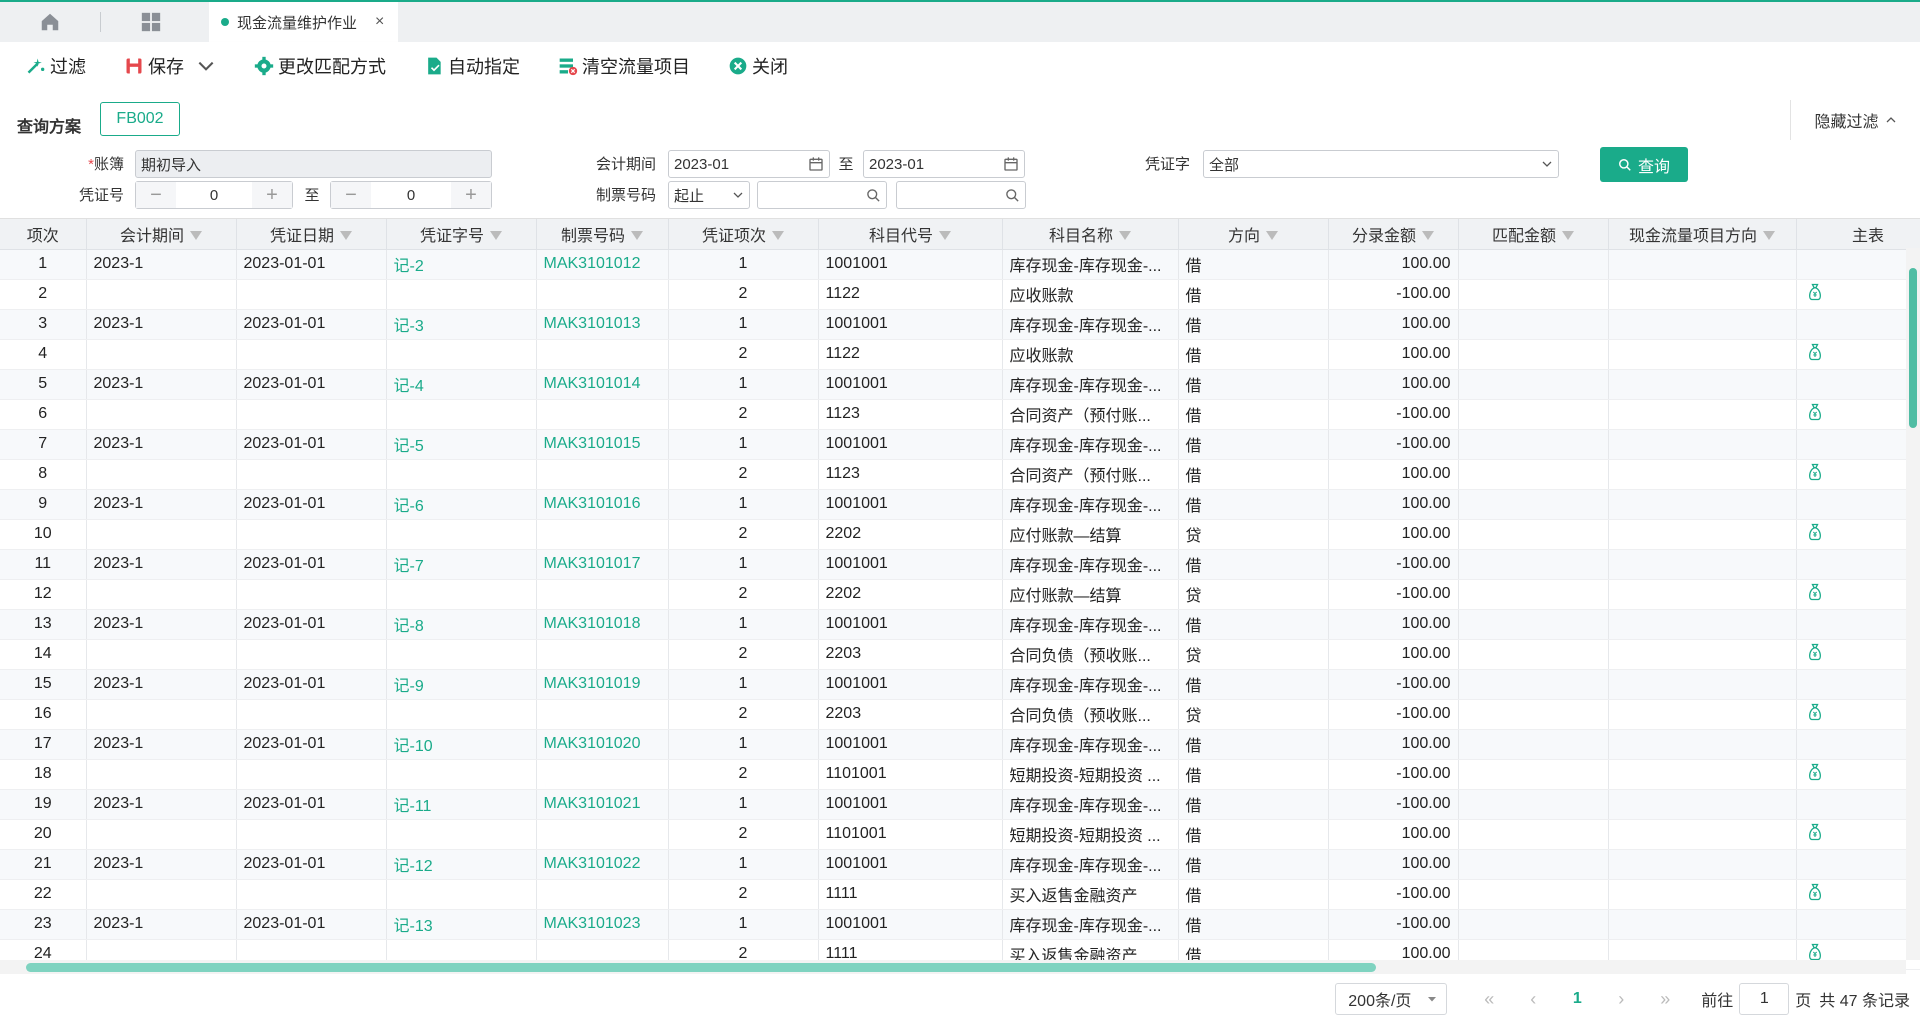 This screenshot has height=1020, width=1920. What do you see at coordinates (822, 195) in the screenshot?
I see `ticket-from-input` at bounding box center [822, 195].